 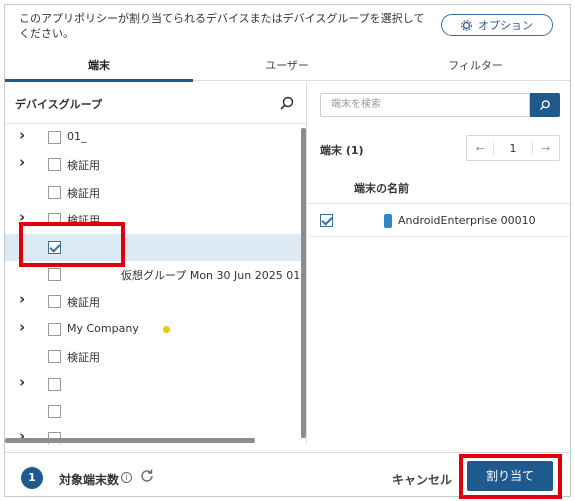 What do you see at coordinates (166, 329) in the screenshot?
I see `status-dot-icon` at bounding box center [166, 329].